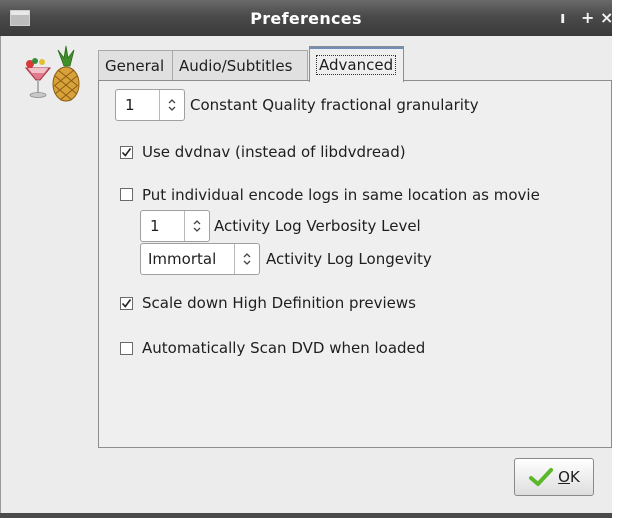  I want to click on ok-button: OK, so click(554, 477).